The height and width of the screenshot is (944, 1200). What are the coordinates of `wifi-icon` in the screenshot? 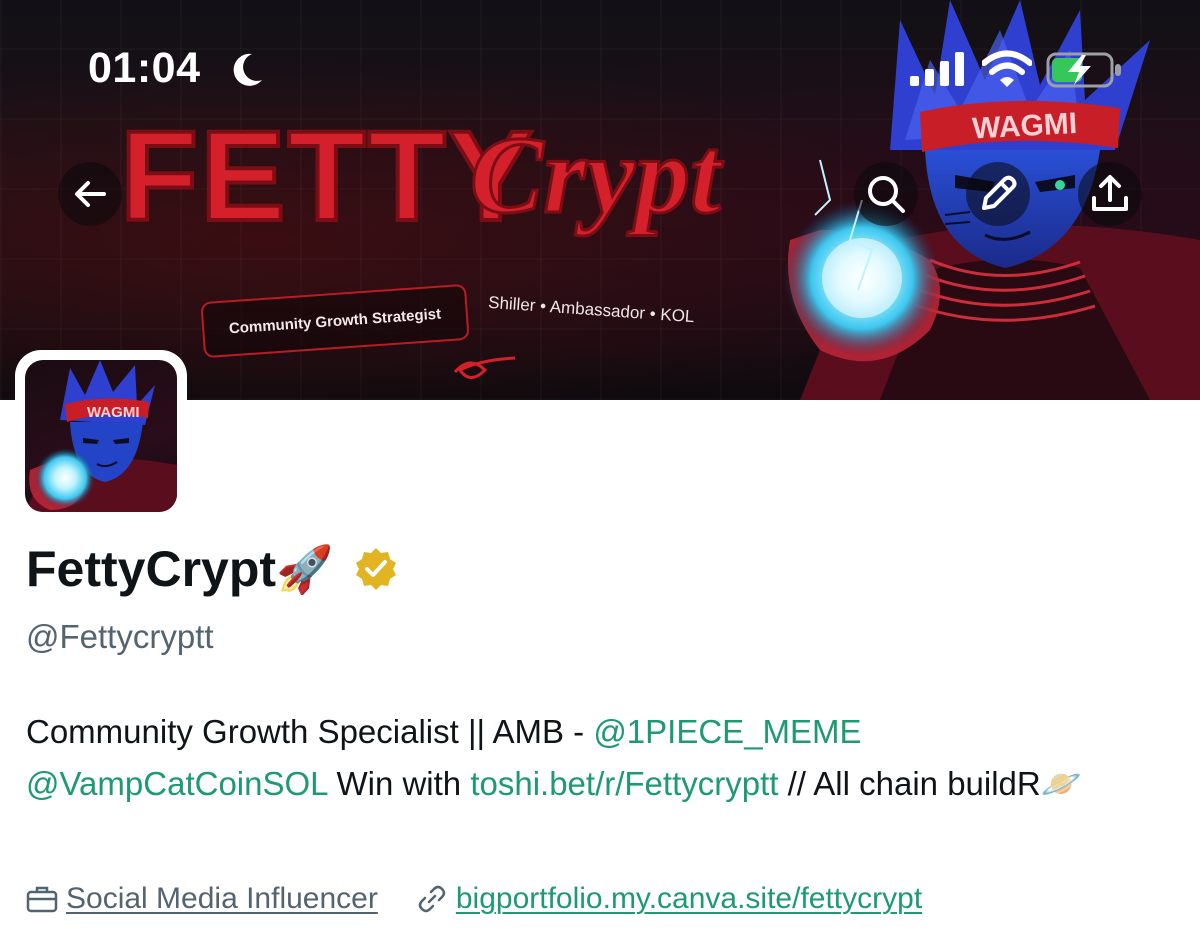 It's located at (1007, 68).